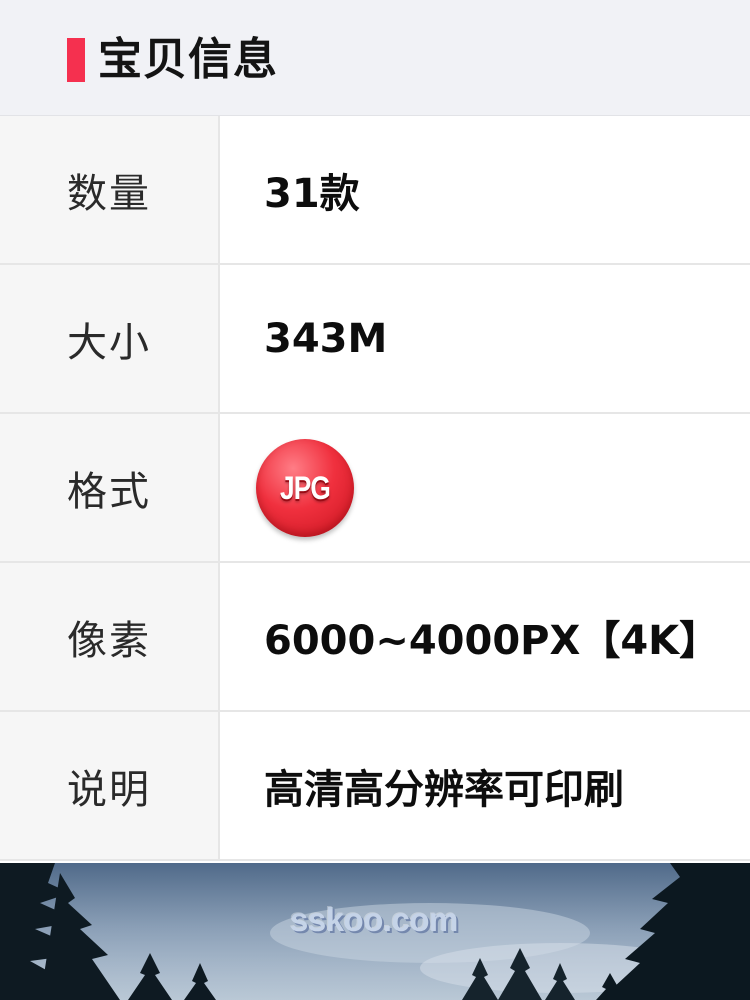  What do you see at coordinates (109, 640) in the screenshot?
I see `row-label: 像素` at bounding box center [109, 640].